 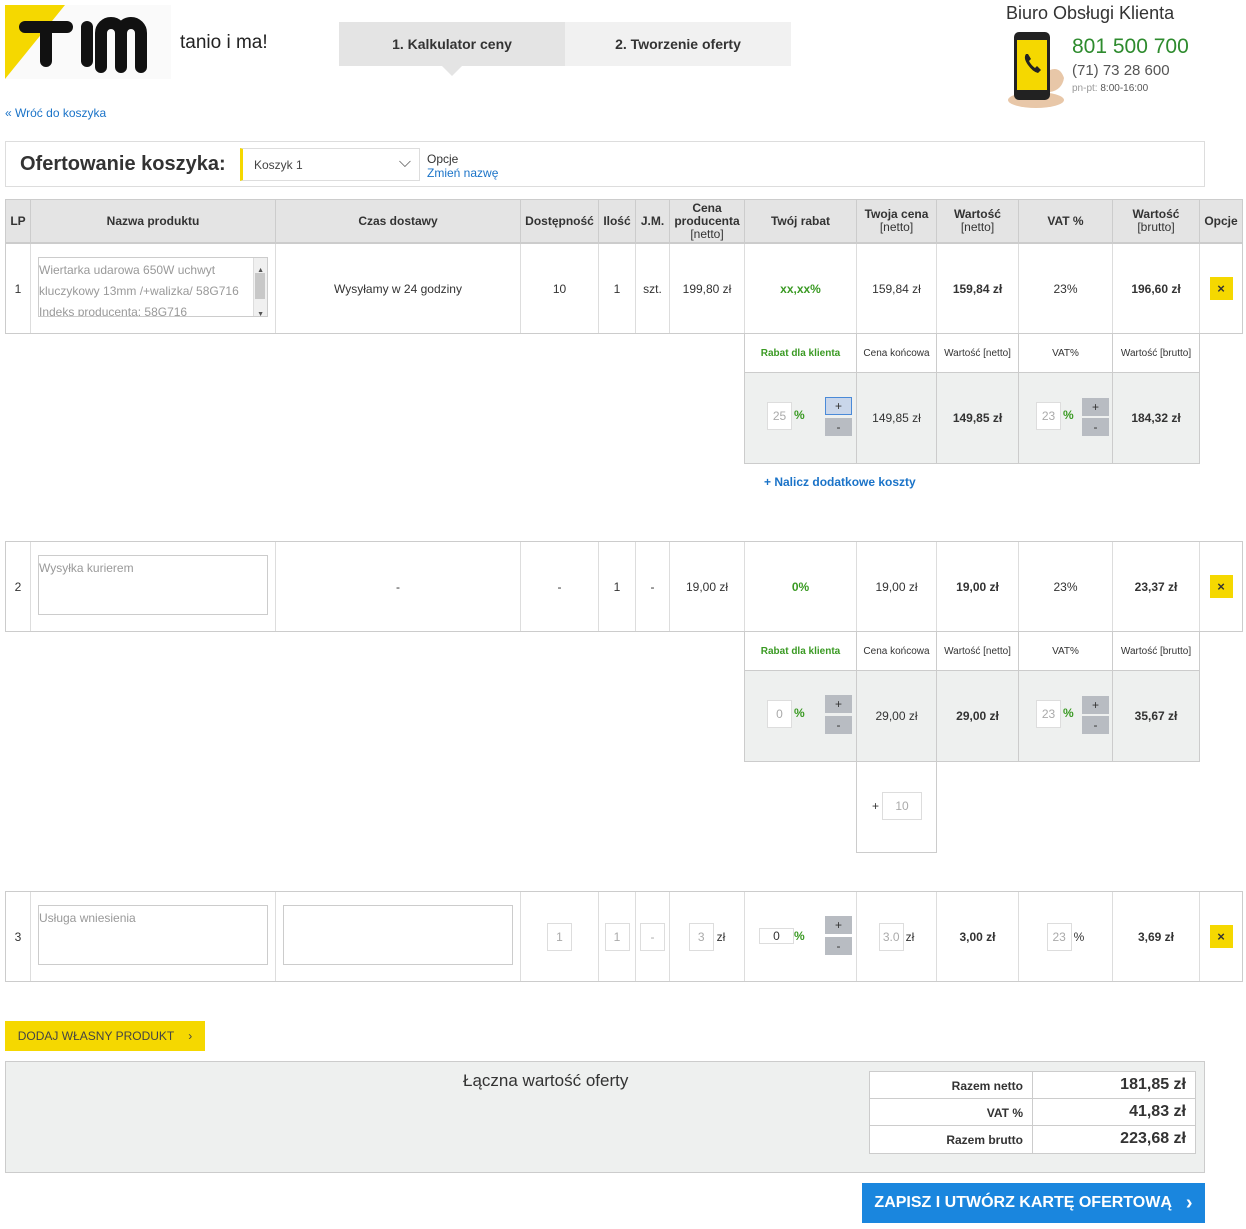 I want to click on unit-input: -, so click(x=652, y=936).